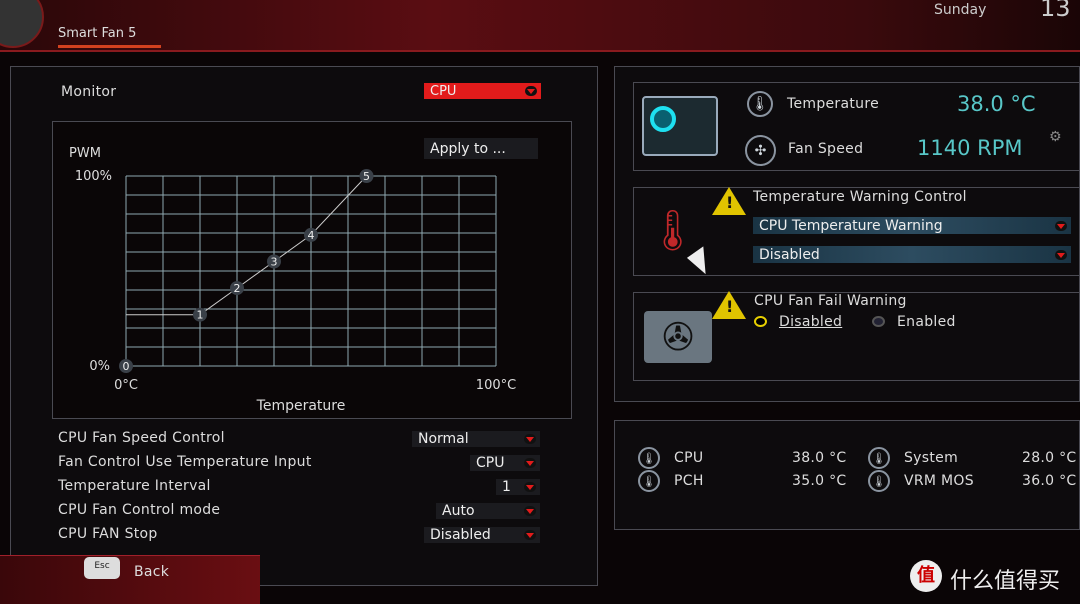 The height and width of the screenshot is (604, 1080). Describe the element at coordinates (860, 197) in the screenshot. I see `temp-warning-title: Temperature Warning Control` at that location.